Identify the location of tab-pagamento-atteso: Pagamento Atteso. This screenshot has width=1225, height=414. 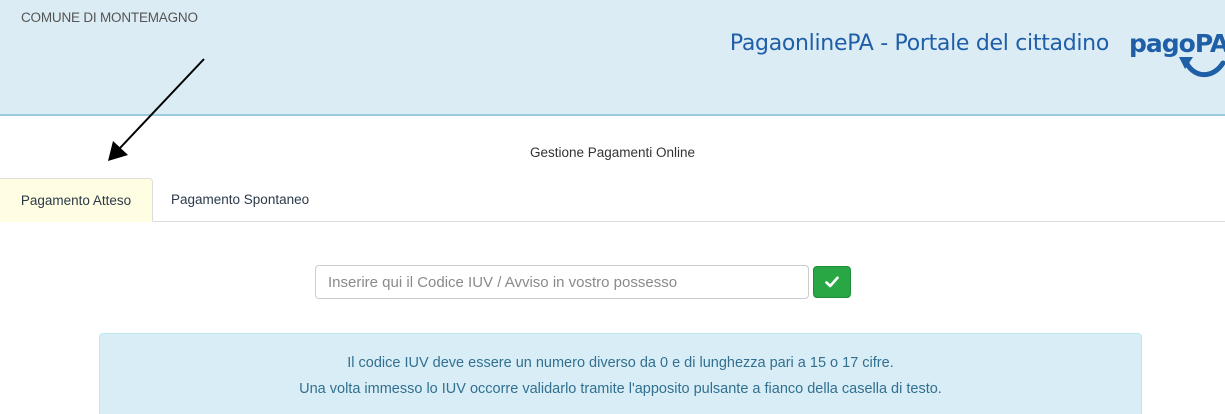
(76, 200).